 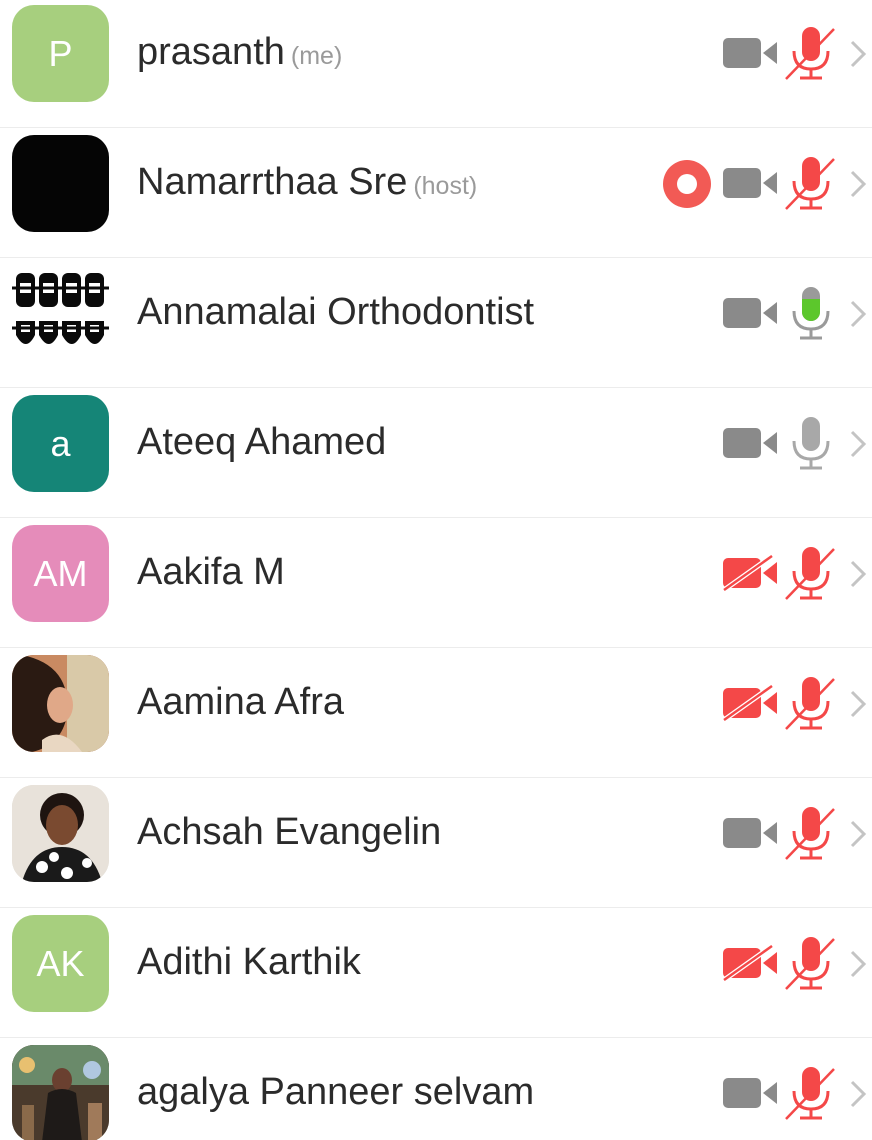 I want to click on participant-name: Aakifa M, so click(x=211, y=572).